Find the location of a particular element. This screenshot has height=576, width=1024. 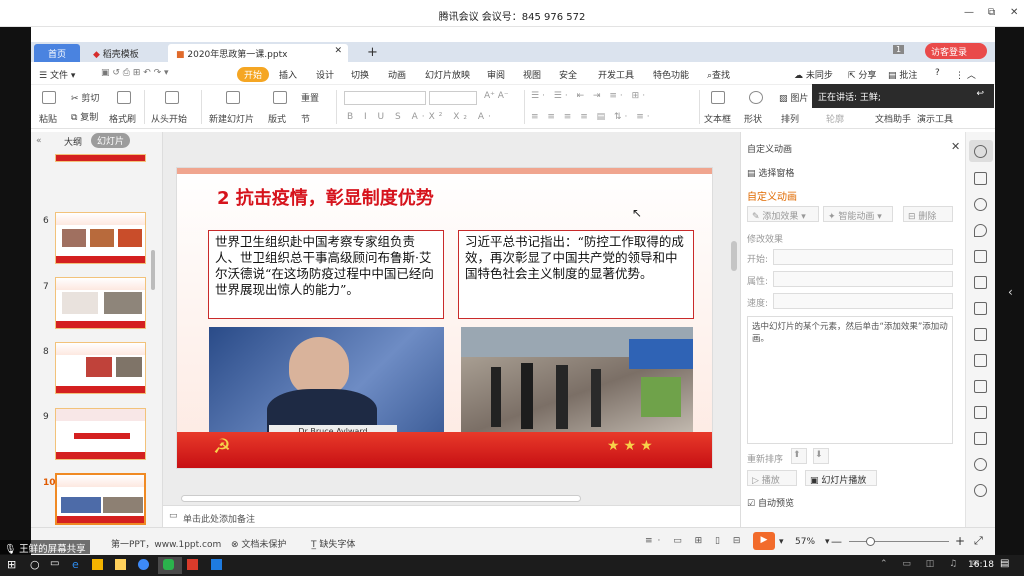

close-tab-icon: ✕ is located at coordinates (338, 51).